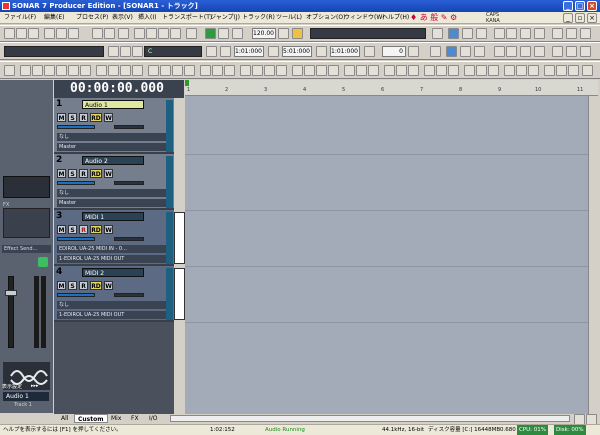 The height and width of the screenshot is (435, 600). What do you see at coordinates (113, 272) in the screenshot?
I see `track-name: MIDI 2` at bounding box center [113, 272].